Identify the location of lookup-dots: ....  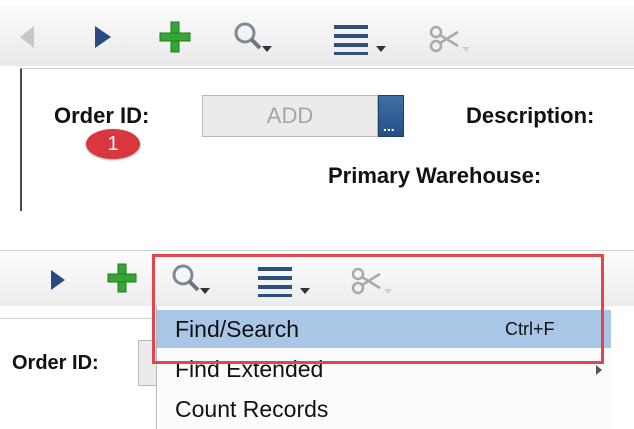
(389, 126).